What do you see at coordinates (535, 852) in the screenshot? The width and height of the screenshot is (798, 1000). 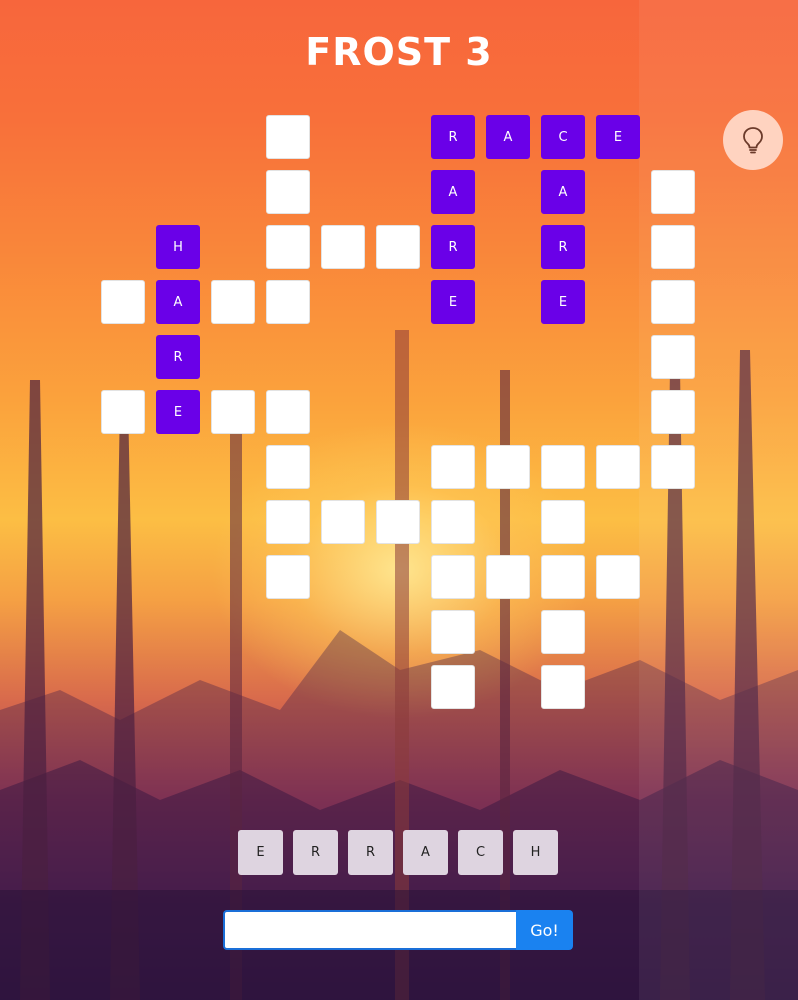 I see `letter-tile: H` at bounding box center [535, 852].